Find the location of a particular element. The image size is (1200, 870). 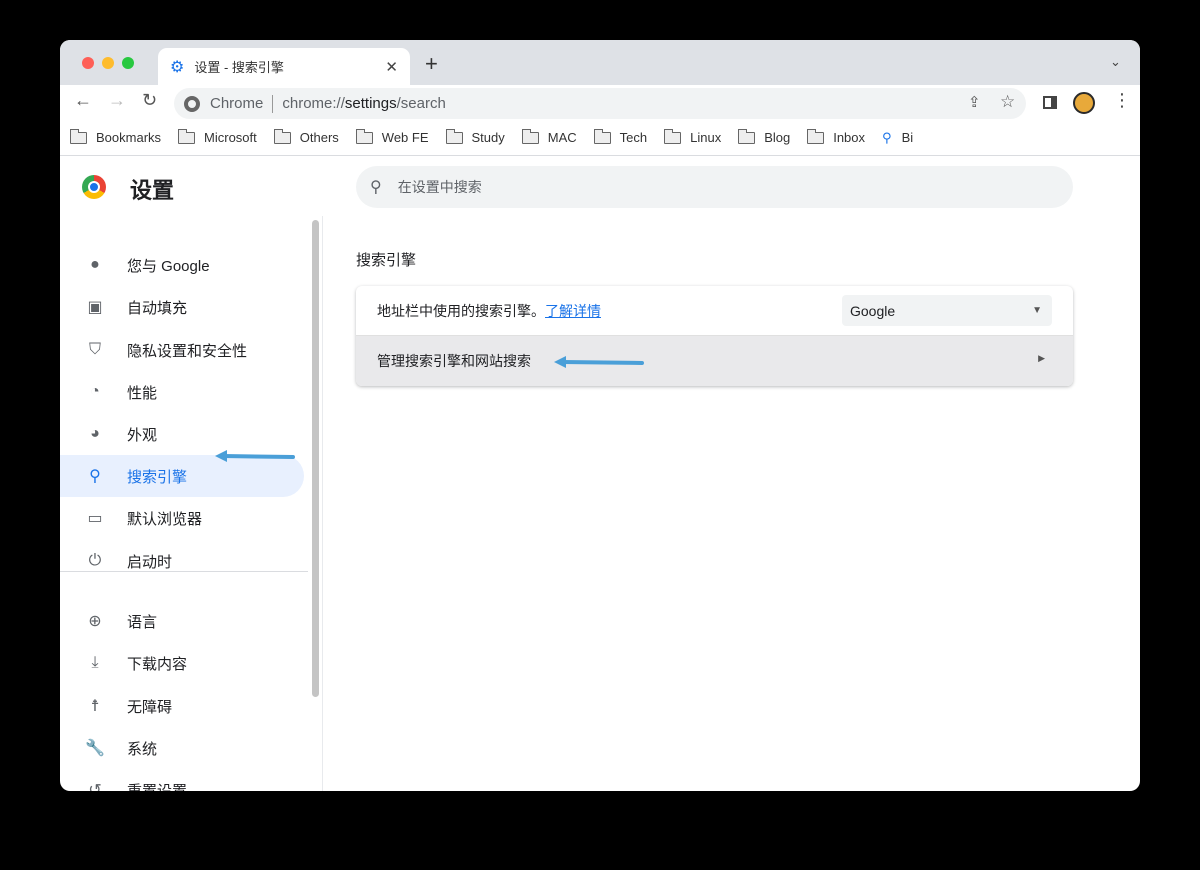

chrome-logo is located at coordinates (94, 187).